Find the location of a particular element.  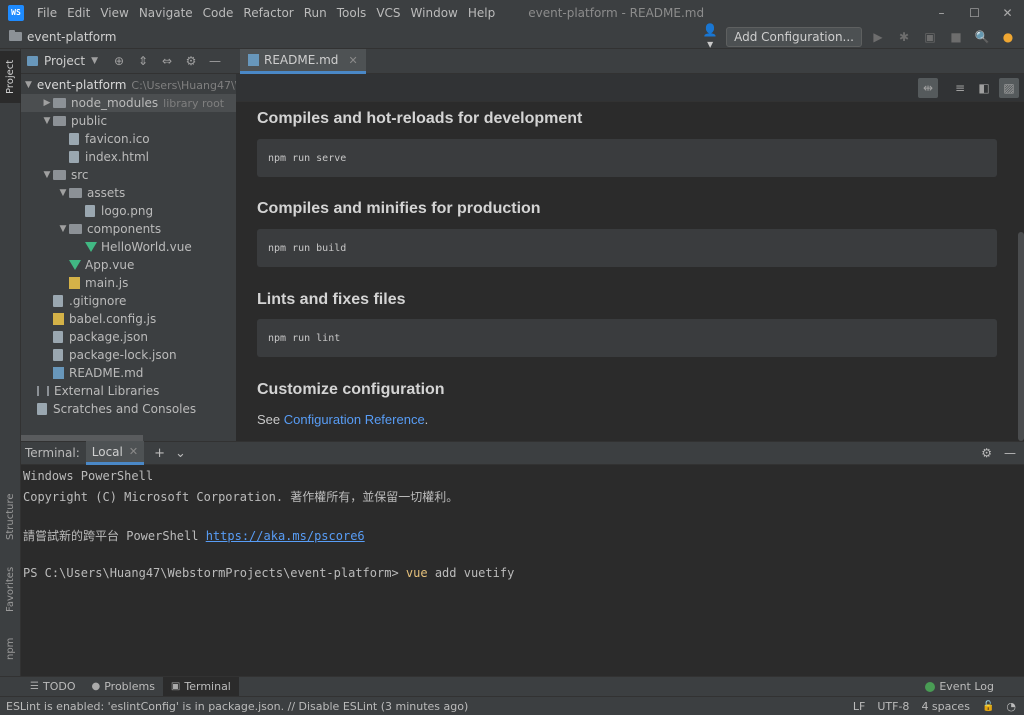

menu-tools: Tools is located at coordinates (352, 13).